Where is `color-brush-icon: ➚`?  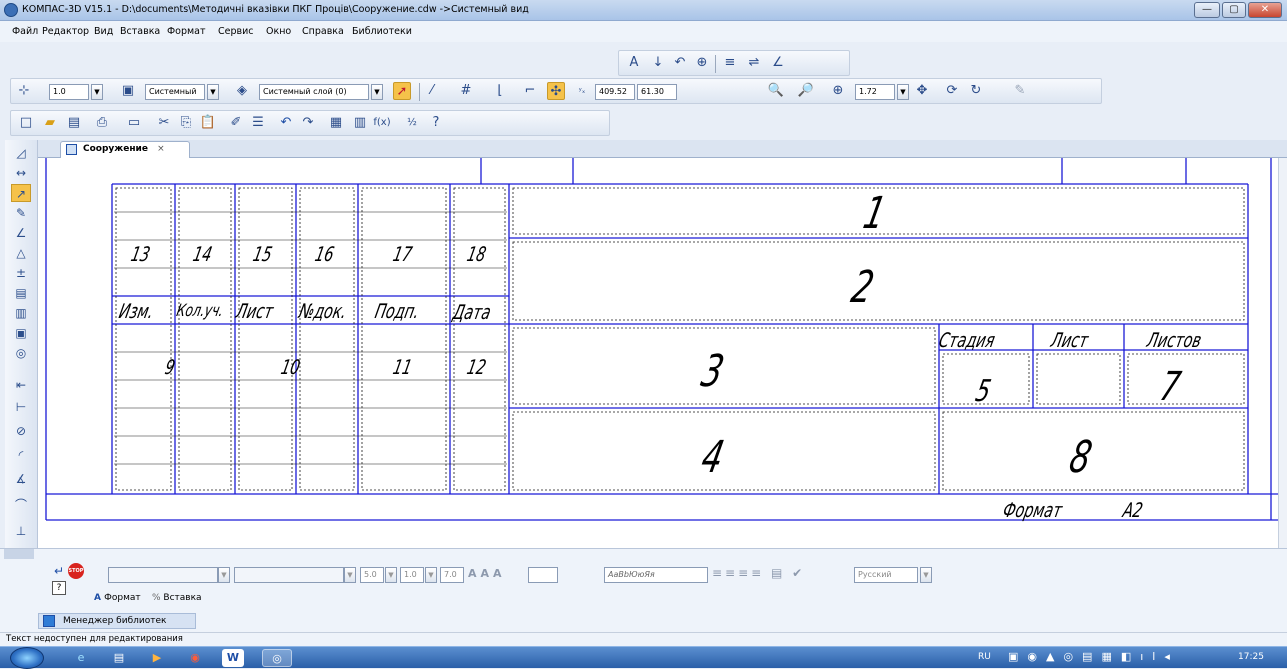 color-brush-icon: ➚ is located at coordinates (402, 91).